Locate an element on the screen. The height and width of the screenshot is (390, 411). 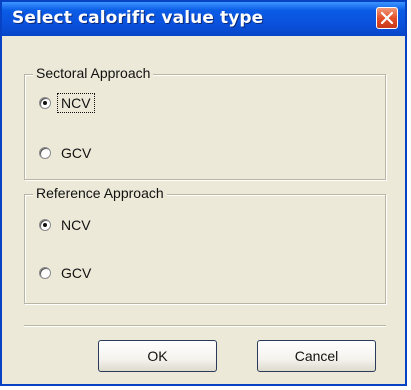
sectoral-ncv-label: NCV is located at coordinates (76, 103).